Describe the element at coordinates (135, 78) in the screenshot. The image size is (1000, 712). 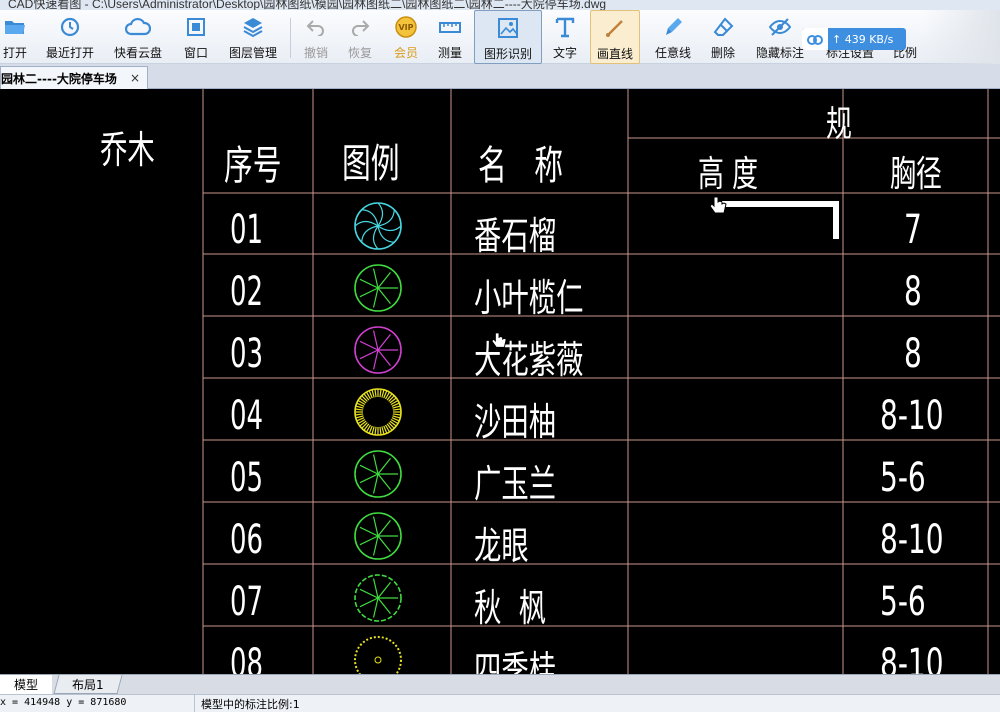
I see `close-tab-icon: ×` at that location.